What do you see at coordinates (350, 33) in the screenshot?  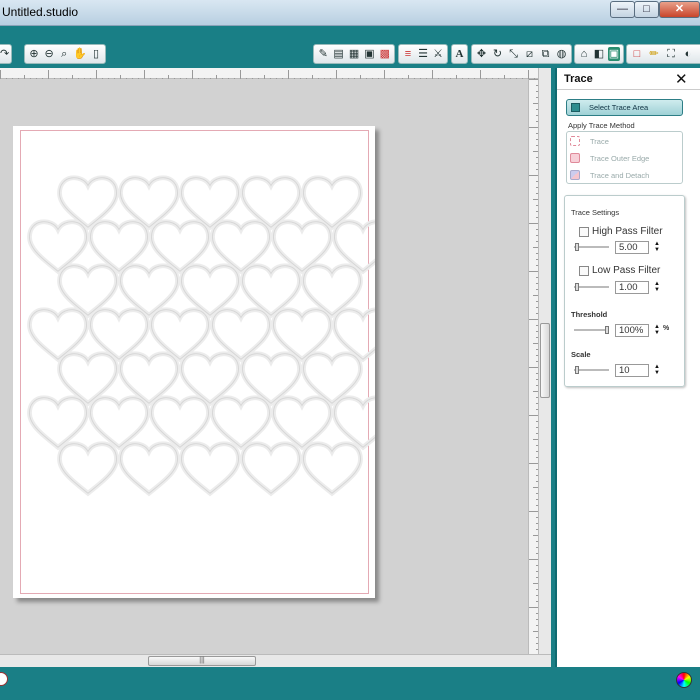 I see `menu-band` at bounding box center [350, 33].